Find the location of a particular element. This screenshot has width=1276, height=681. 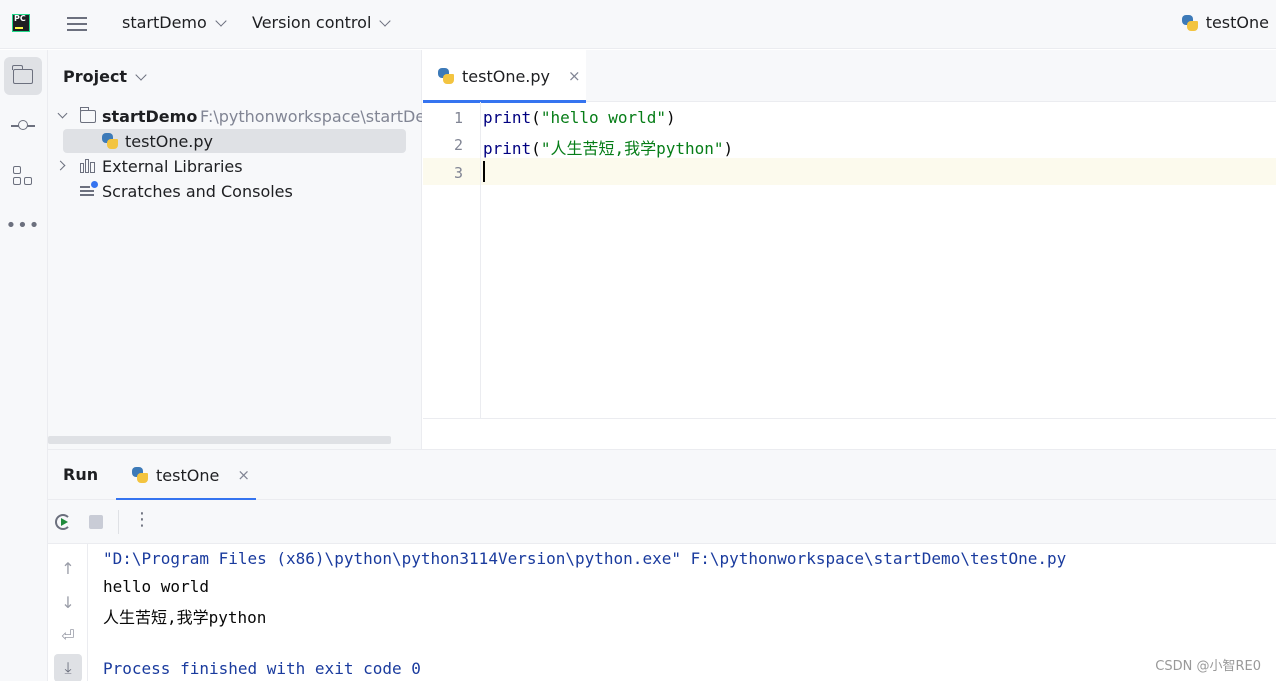

editor-divider is located at coordinates (849, 418).